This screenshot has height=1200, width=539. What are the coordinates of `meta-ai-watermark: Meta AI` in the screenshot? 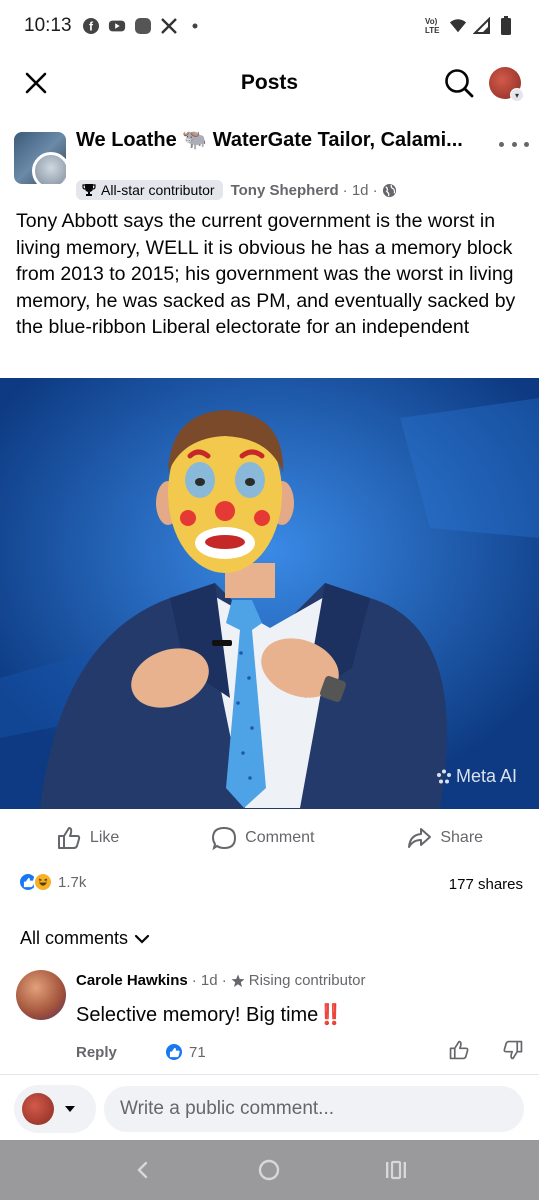 It's located at (476, 776).